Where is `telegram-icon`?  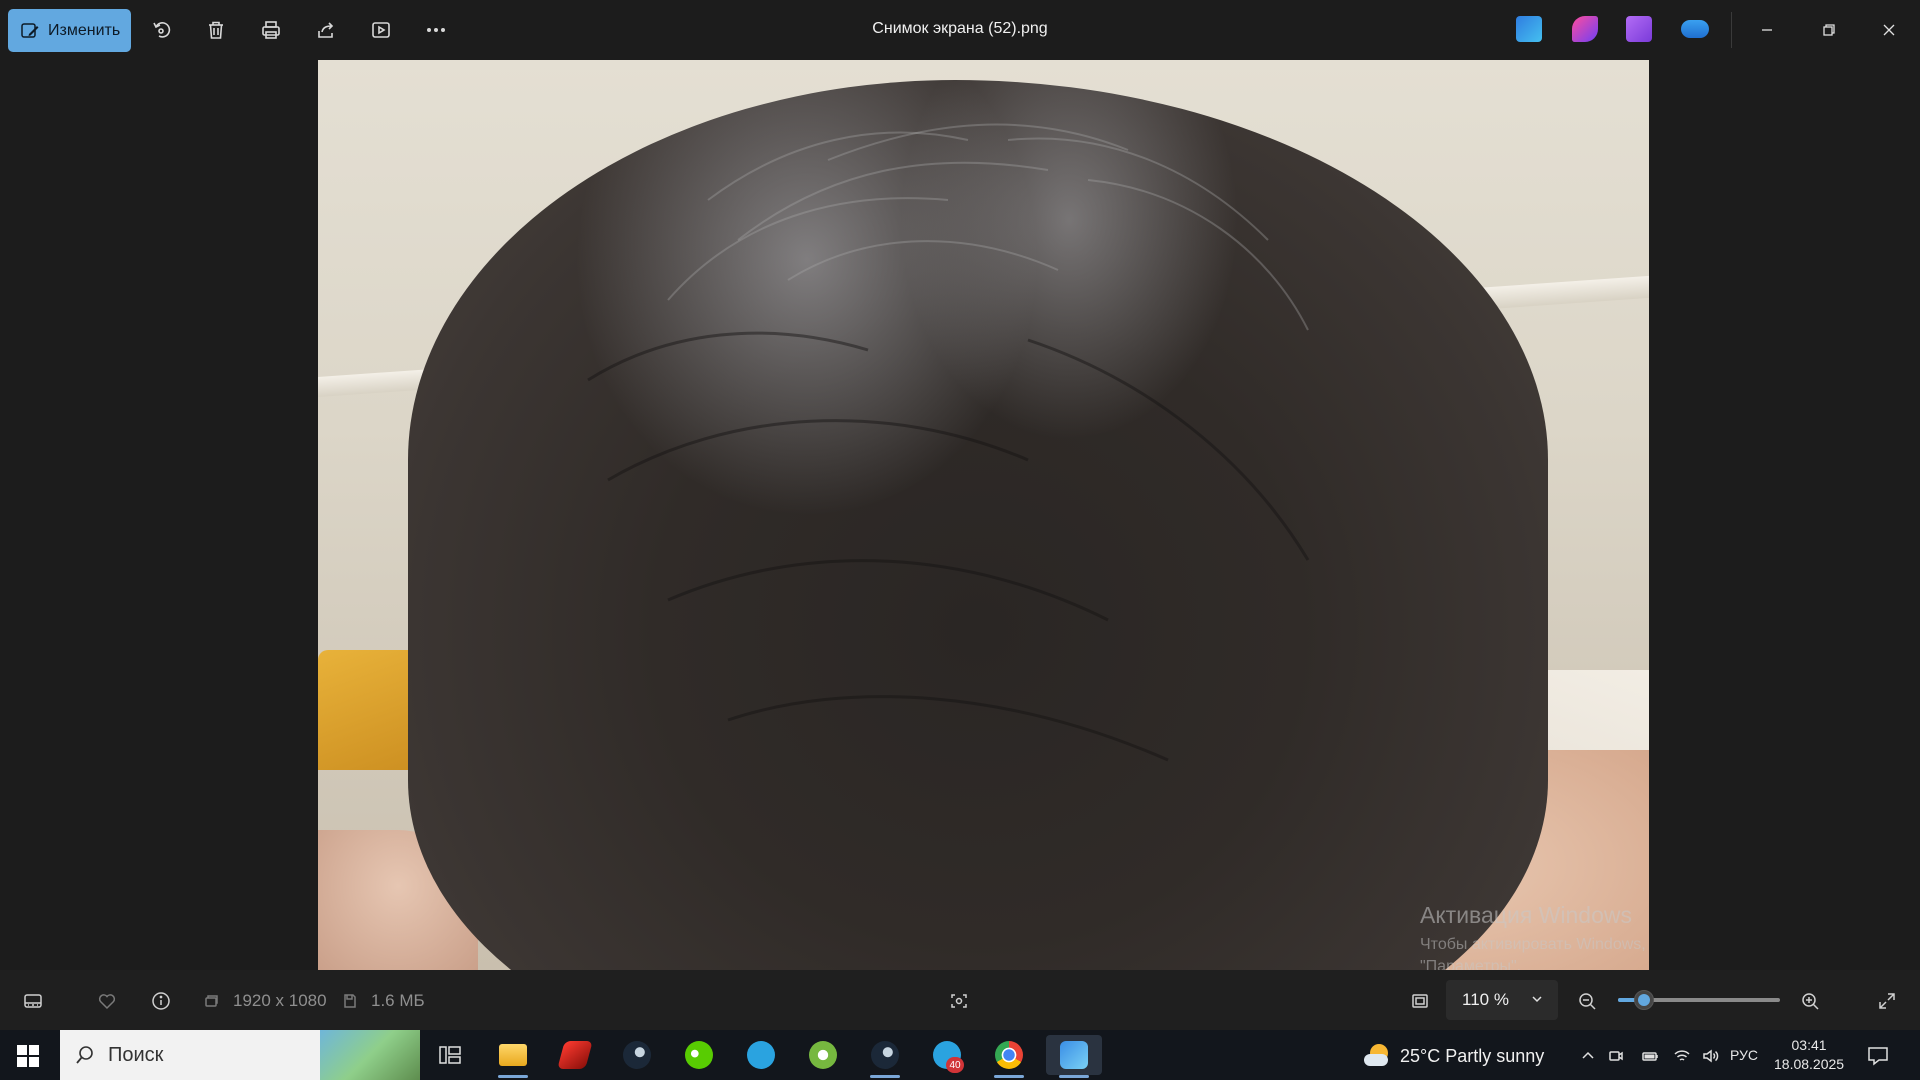 telegram-icon is located at coordinates (761, 1055).